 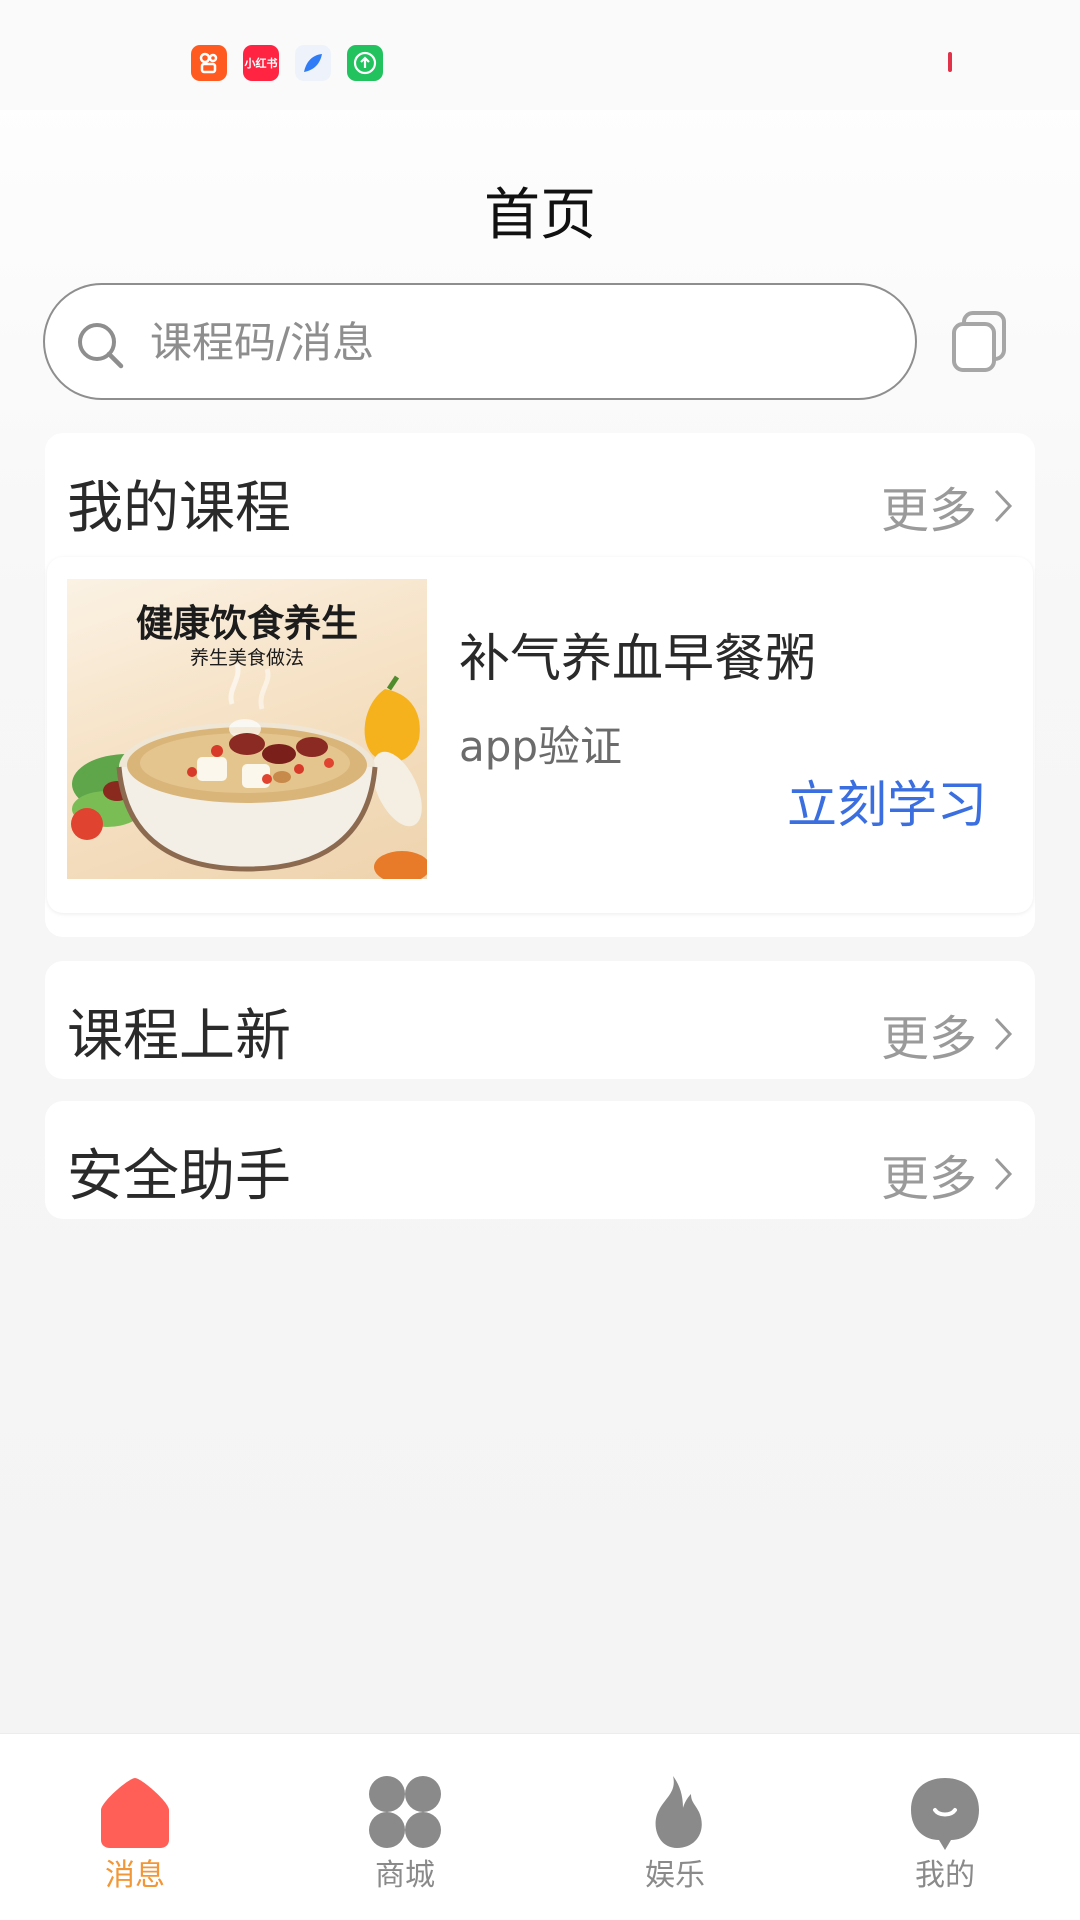 I want to click on course-thumbnail: 健康饮食养生 养生美食做法, so click(x=247, y=729).